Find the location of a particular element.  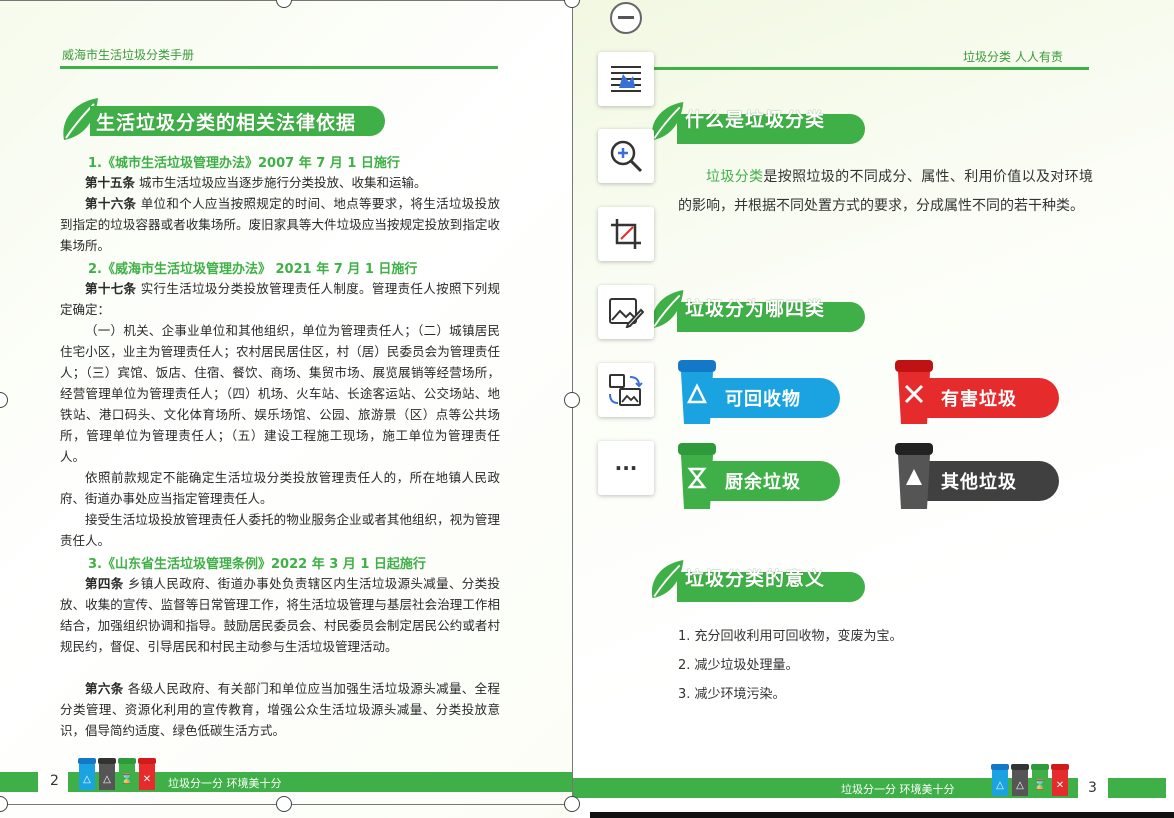

more-button: ··· is located at coordinates (626, 468).